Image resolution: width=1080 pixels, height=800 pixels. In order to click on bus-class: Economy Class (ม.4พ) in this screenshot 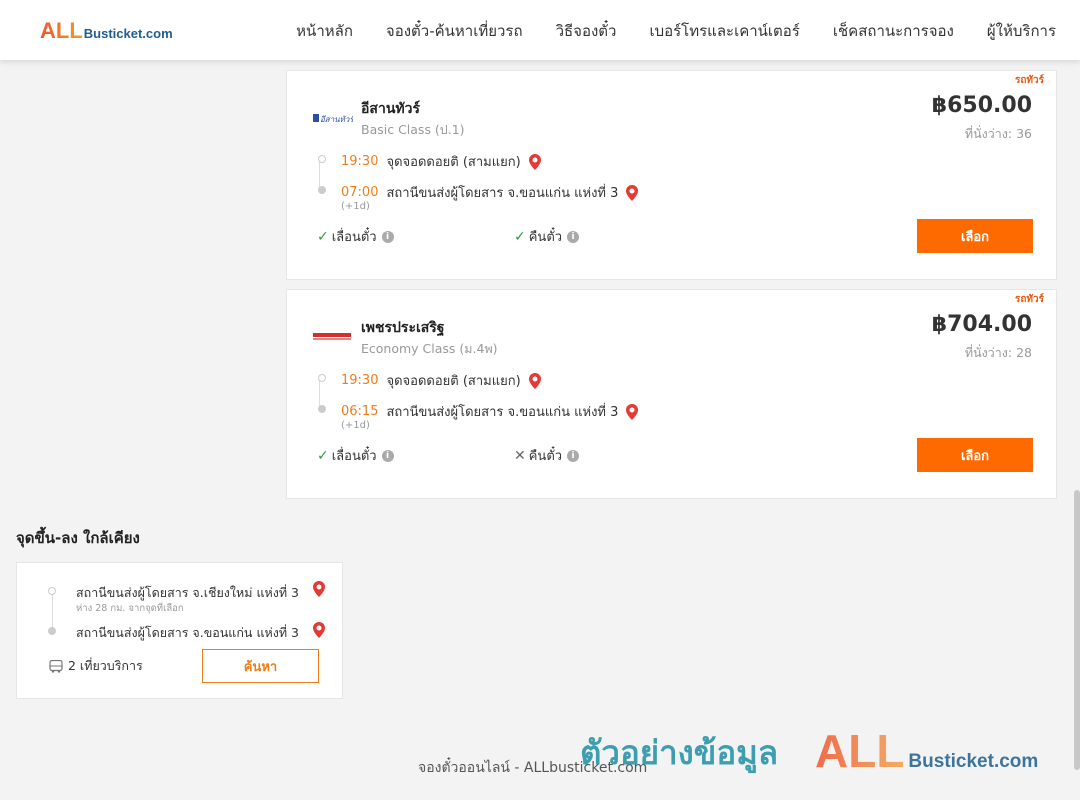, I will do `click(429, 348)`.